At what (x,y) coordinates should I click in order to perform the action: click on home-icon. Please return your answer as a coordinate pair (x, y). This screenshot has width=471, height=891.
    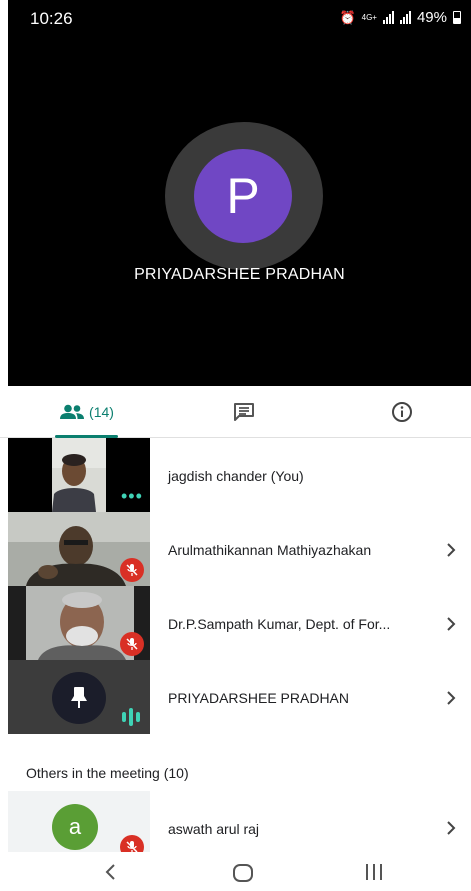
    Looking at the image, I should click on (243, 873).